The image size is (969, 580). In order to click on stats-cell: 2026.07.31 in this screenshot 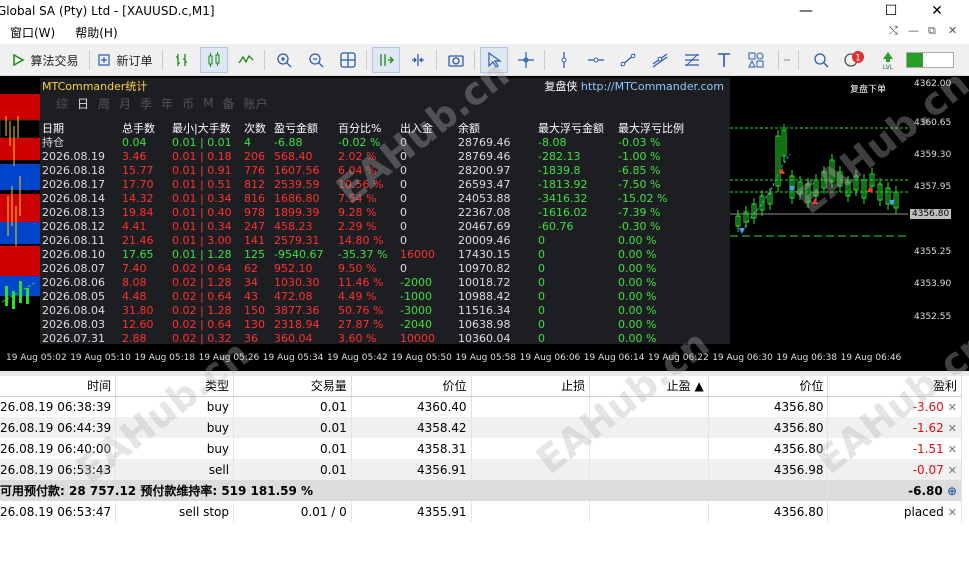, I will do `click(73, 338)`.